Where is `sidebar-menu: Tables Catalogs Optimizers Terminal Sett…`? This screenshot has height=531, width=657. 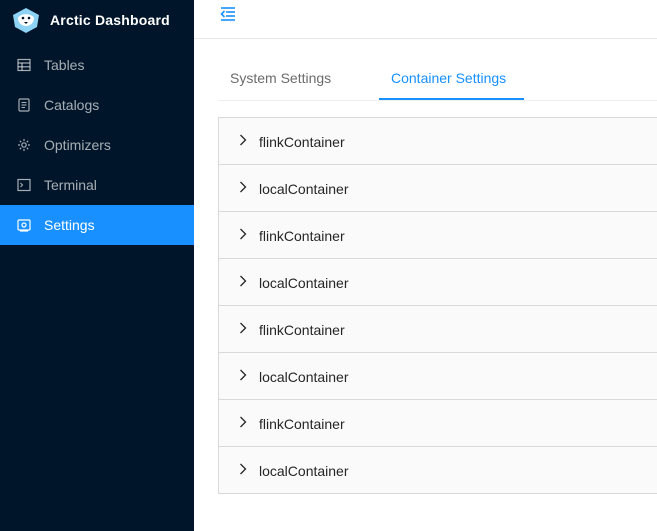 sidebar-menu: Tables Catalogs Optimizers Terminal Sett… is located at coordinates (97, 145).